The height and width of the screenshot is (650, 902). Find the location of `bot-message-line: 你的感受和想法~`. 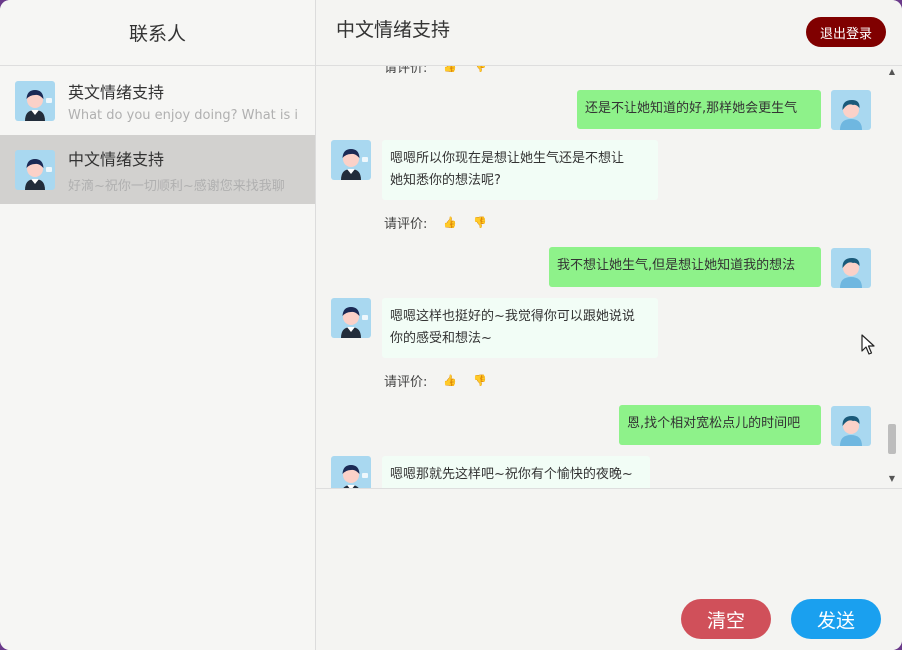

bot-message-line: 你的感受和想法~ is located at coordinates (441, 338).